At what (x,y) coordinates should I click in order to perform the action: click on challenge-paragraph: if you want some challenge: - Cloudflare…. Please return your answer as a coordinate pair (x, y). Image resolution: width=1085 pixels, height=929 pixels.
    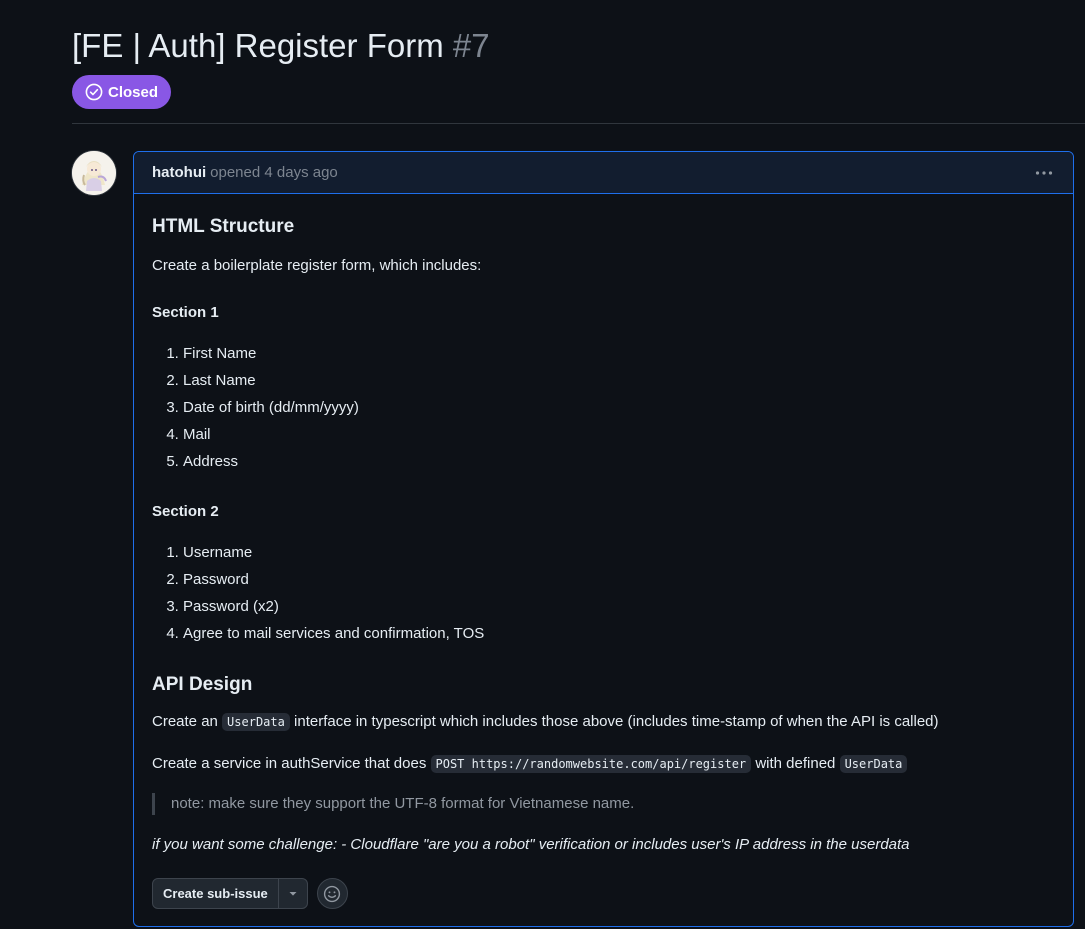
    Looking at the image, I should click on (531, 844).